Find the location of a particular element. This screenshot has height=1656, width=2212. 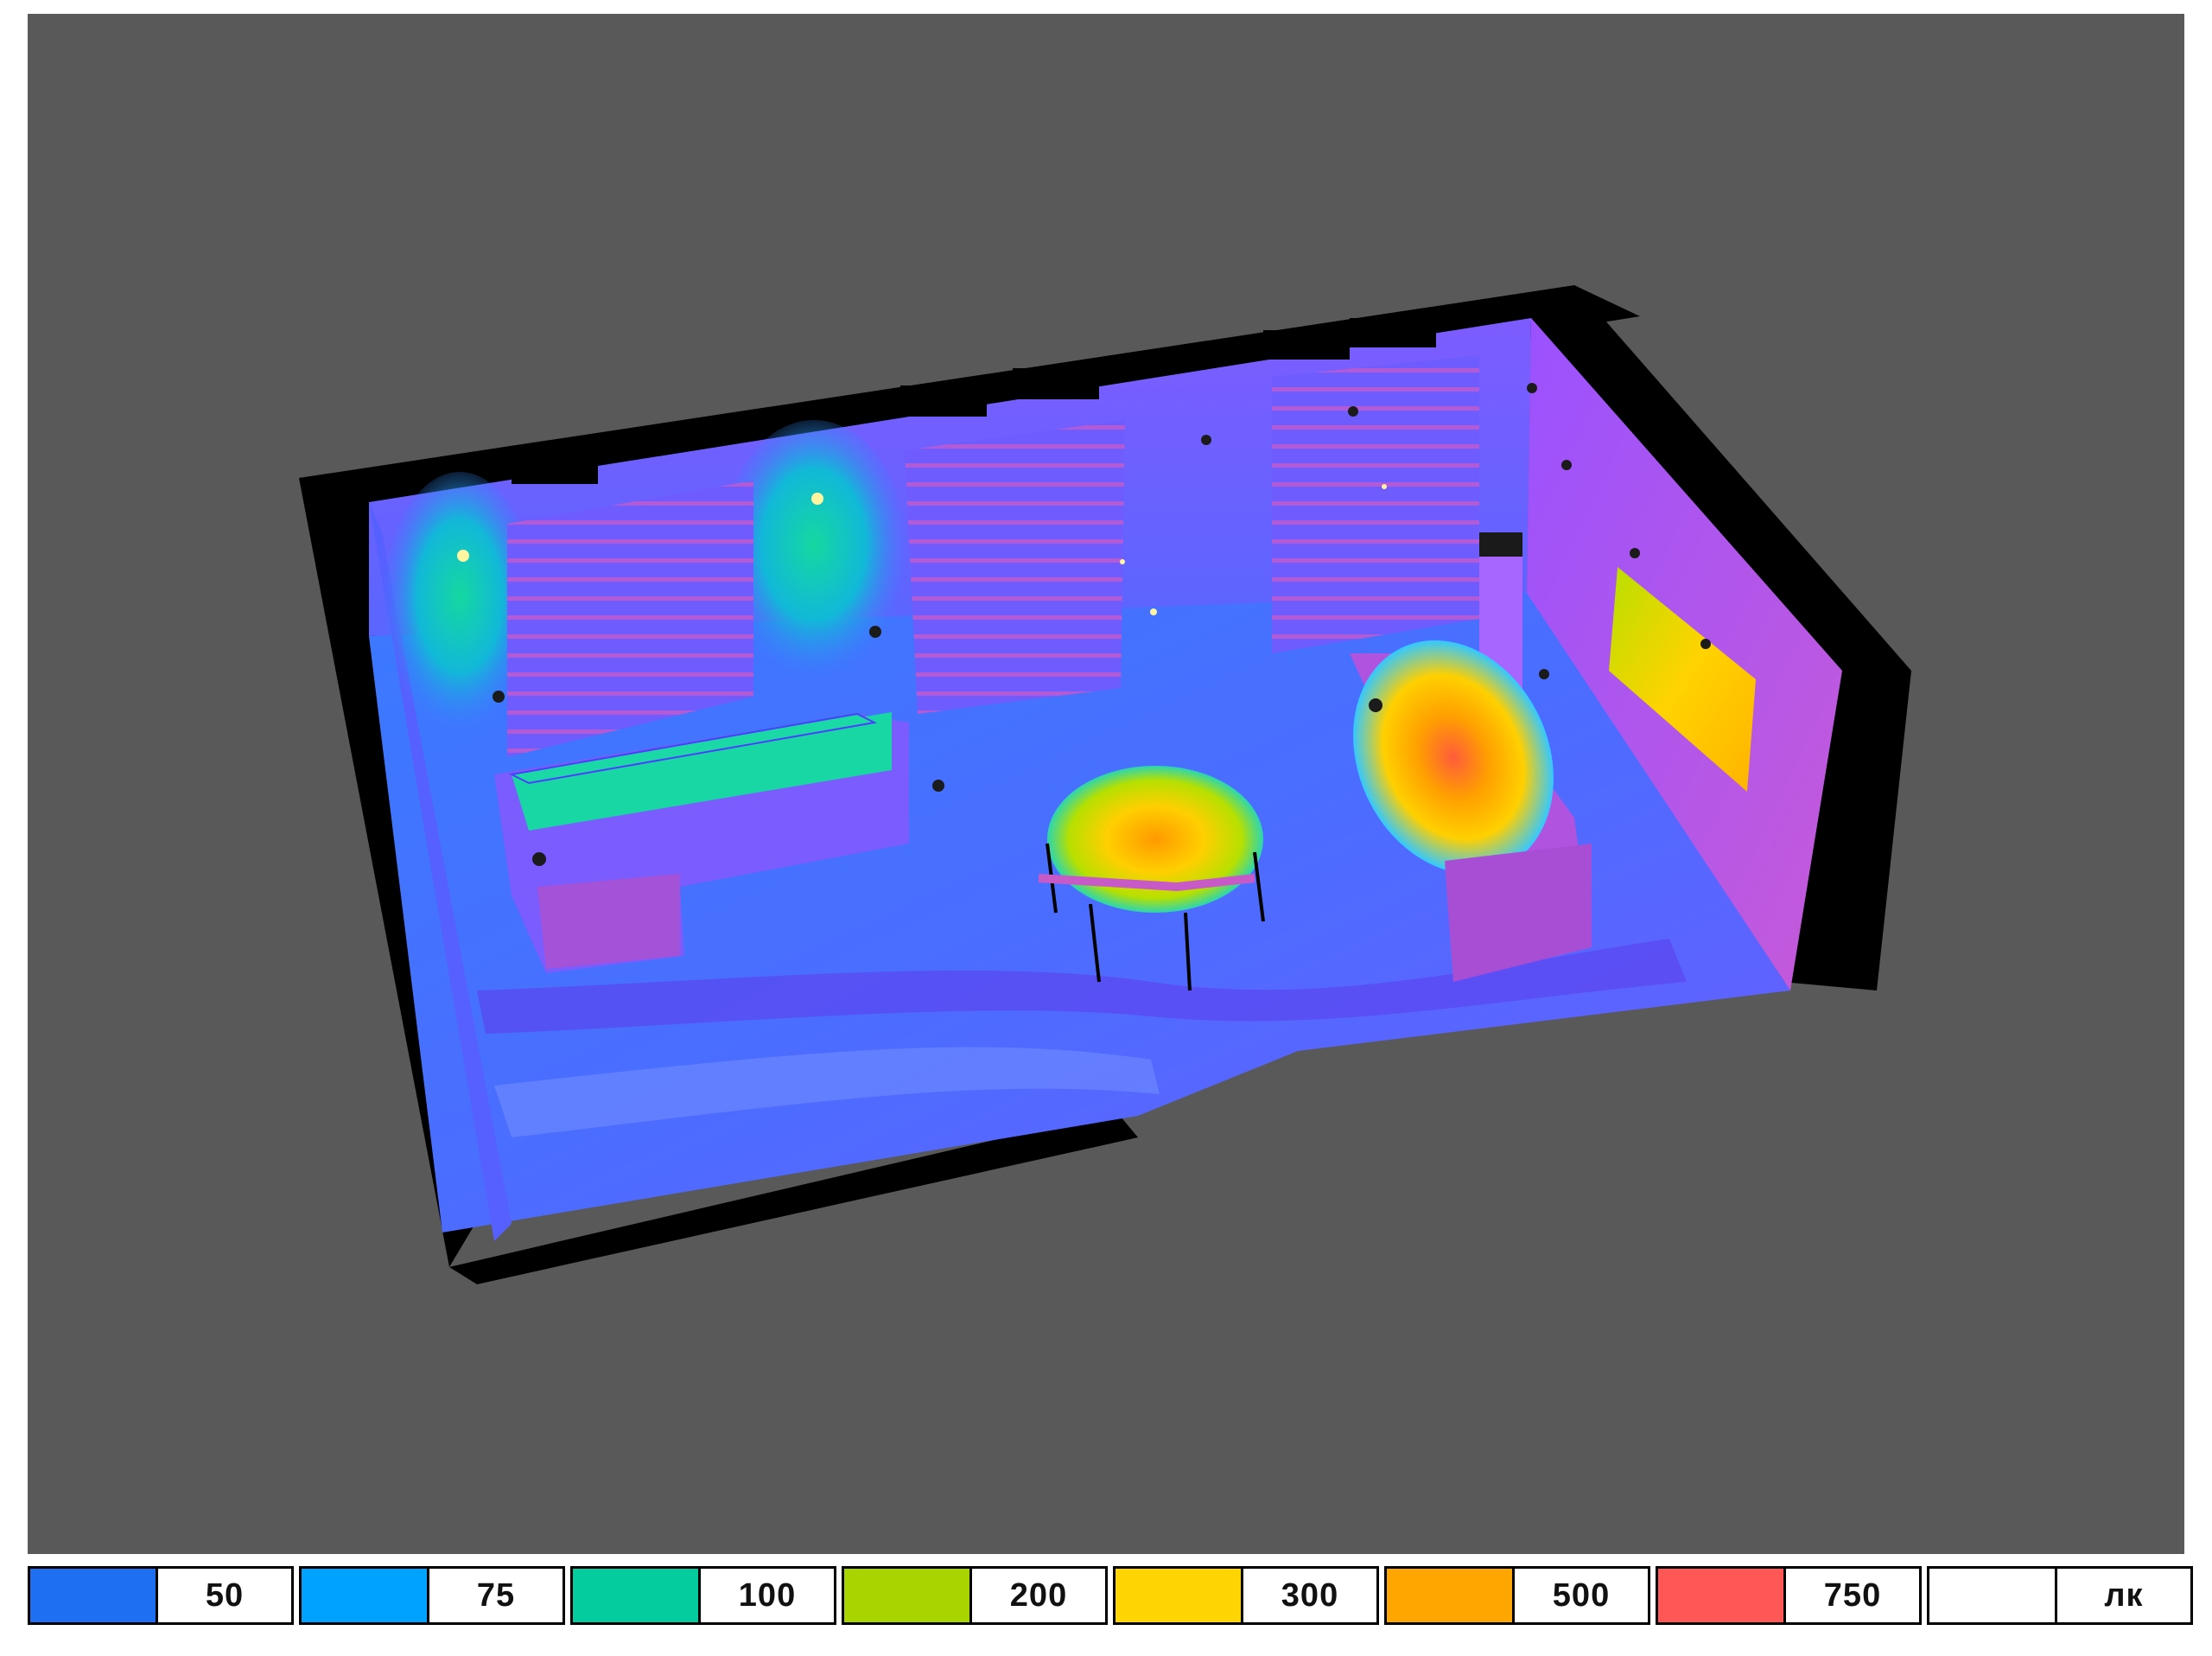

legend-value: 50 is located at coordinates (225, 1595).